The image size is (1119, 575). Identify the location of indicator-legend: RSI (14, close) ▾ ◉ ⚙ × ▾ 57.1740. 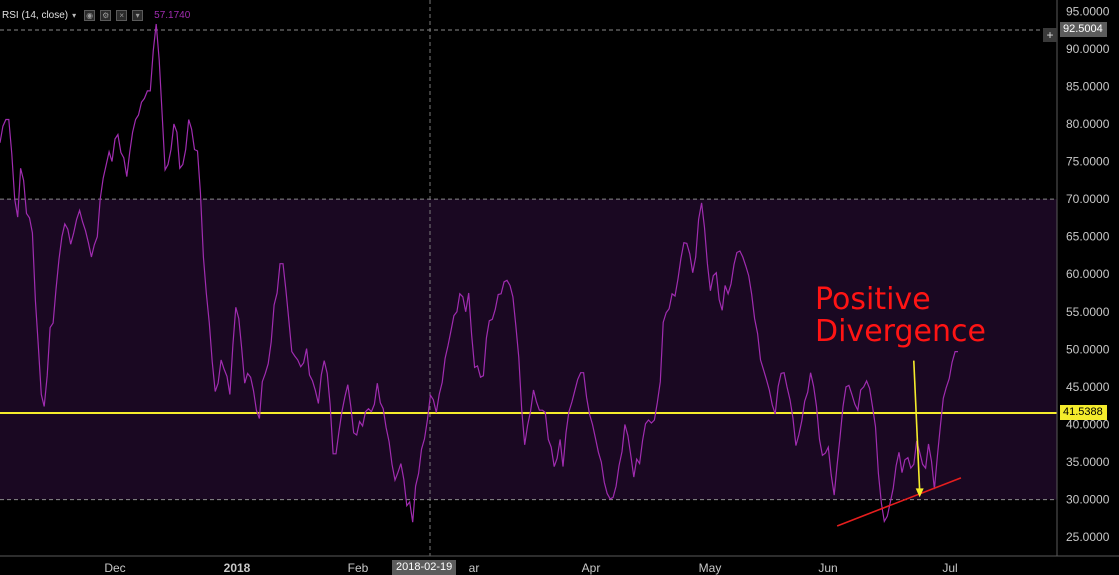
(96, 15).